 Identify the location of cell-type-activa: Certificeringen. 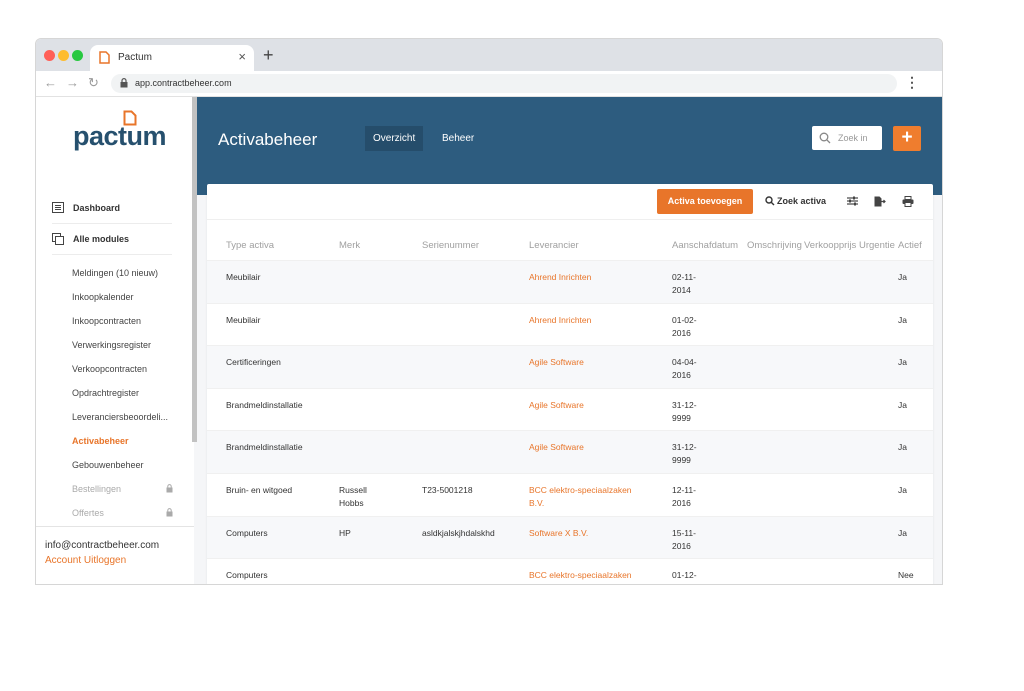
(253, 362).